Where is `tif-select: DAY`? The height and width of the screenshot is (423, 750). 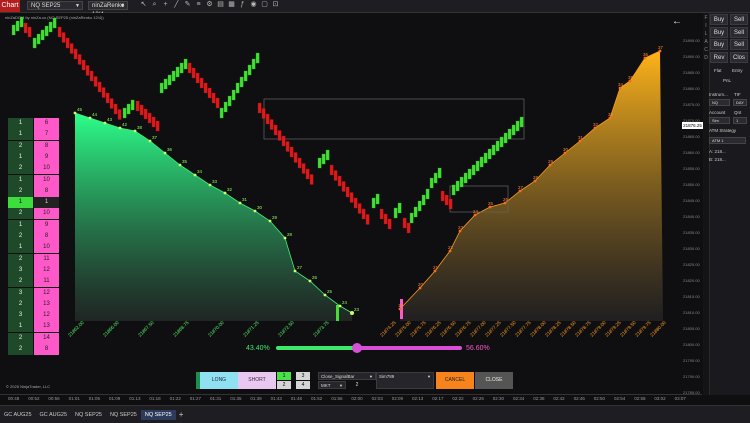 tif-select: DAY is located at coordinates (740, 102).